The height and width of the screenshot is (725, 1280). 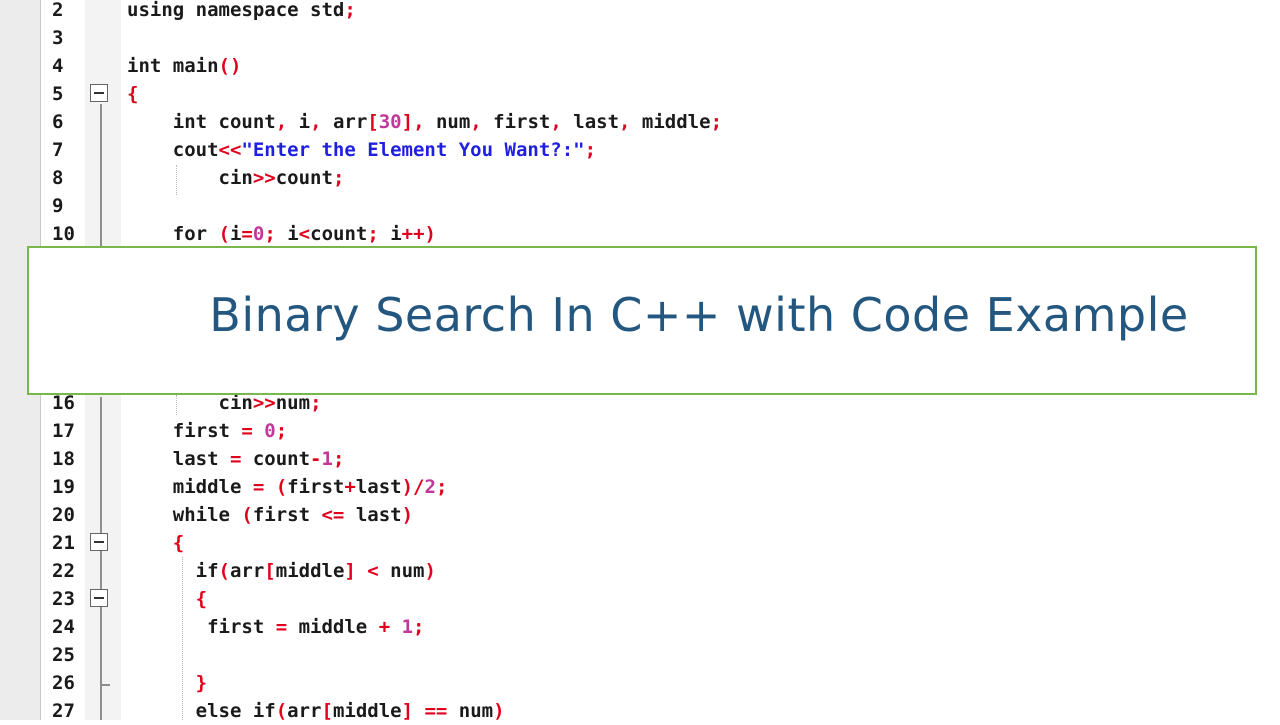 What do you see at coordinates (63, 543) in the screenshot?
I see `line-number: 21` at bounding box center [63, 543].